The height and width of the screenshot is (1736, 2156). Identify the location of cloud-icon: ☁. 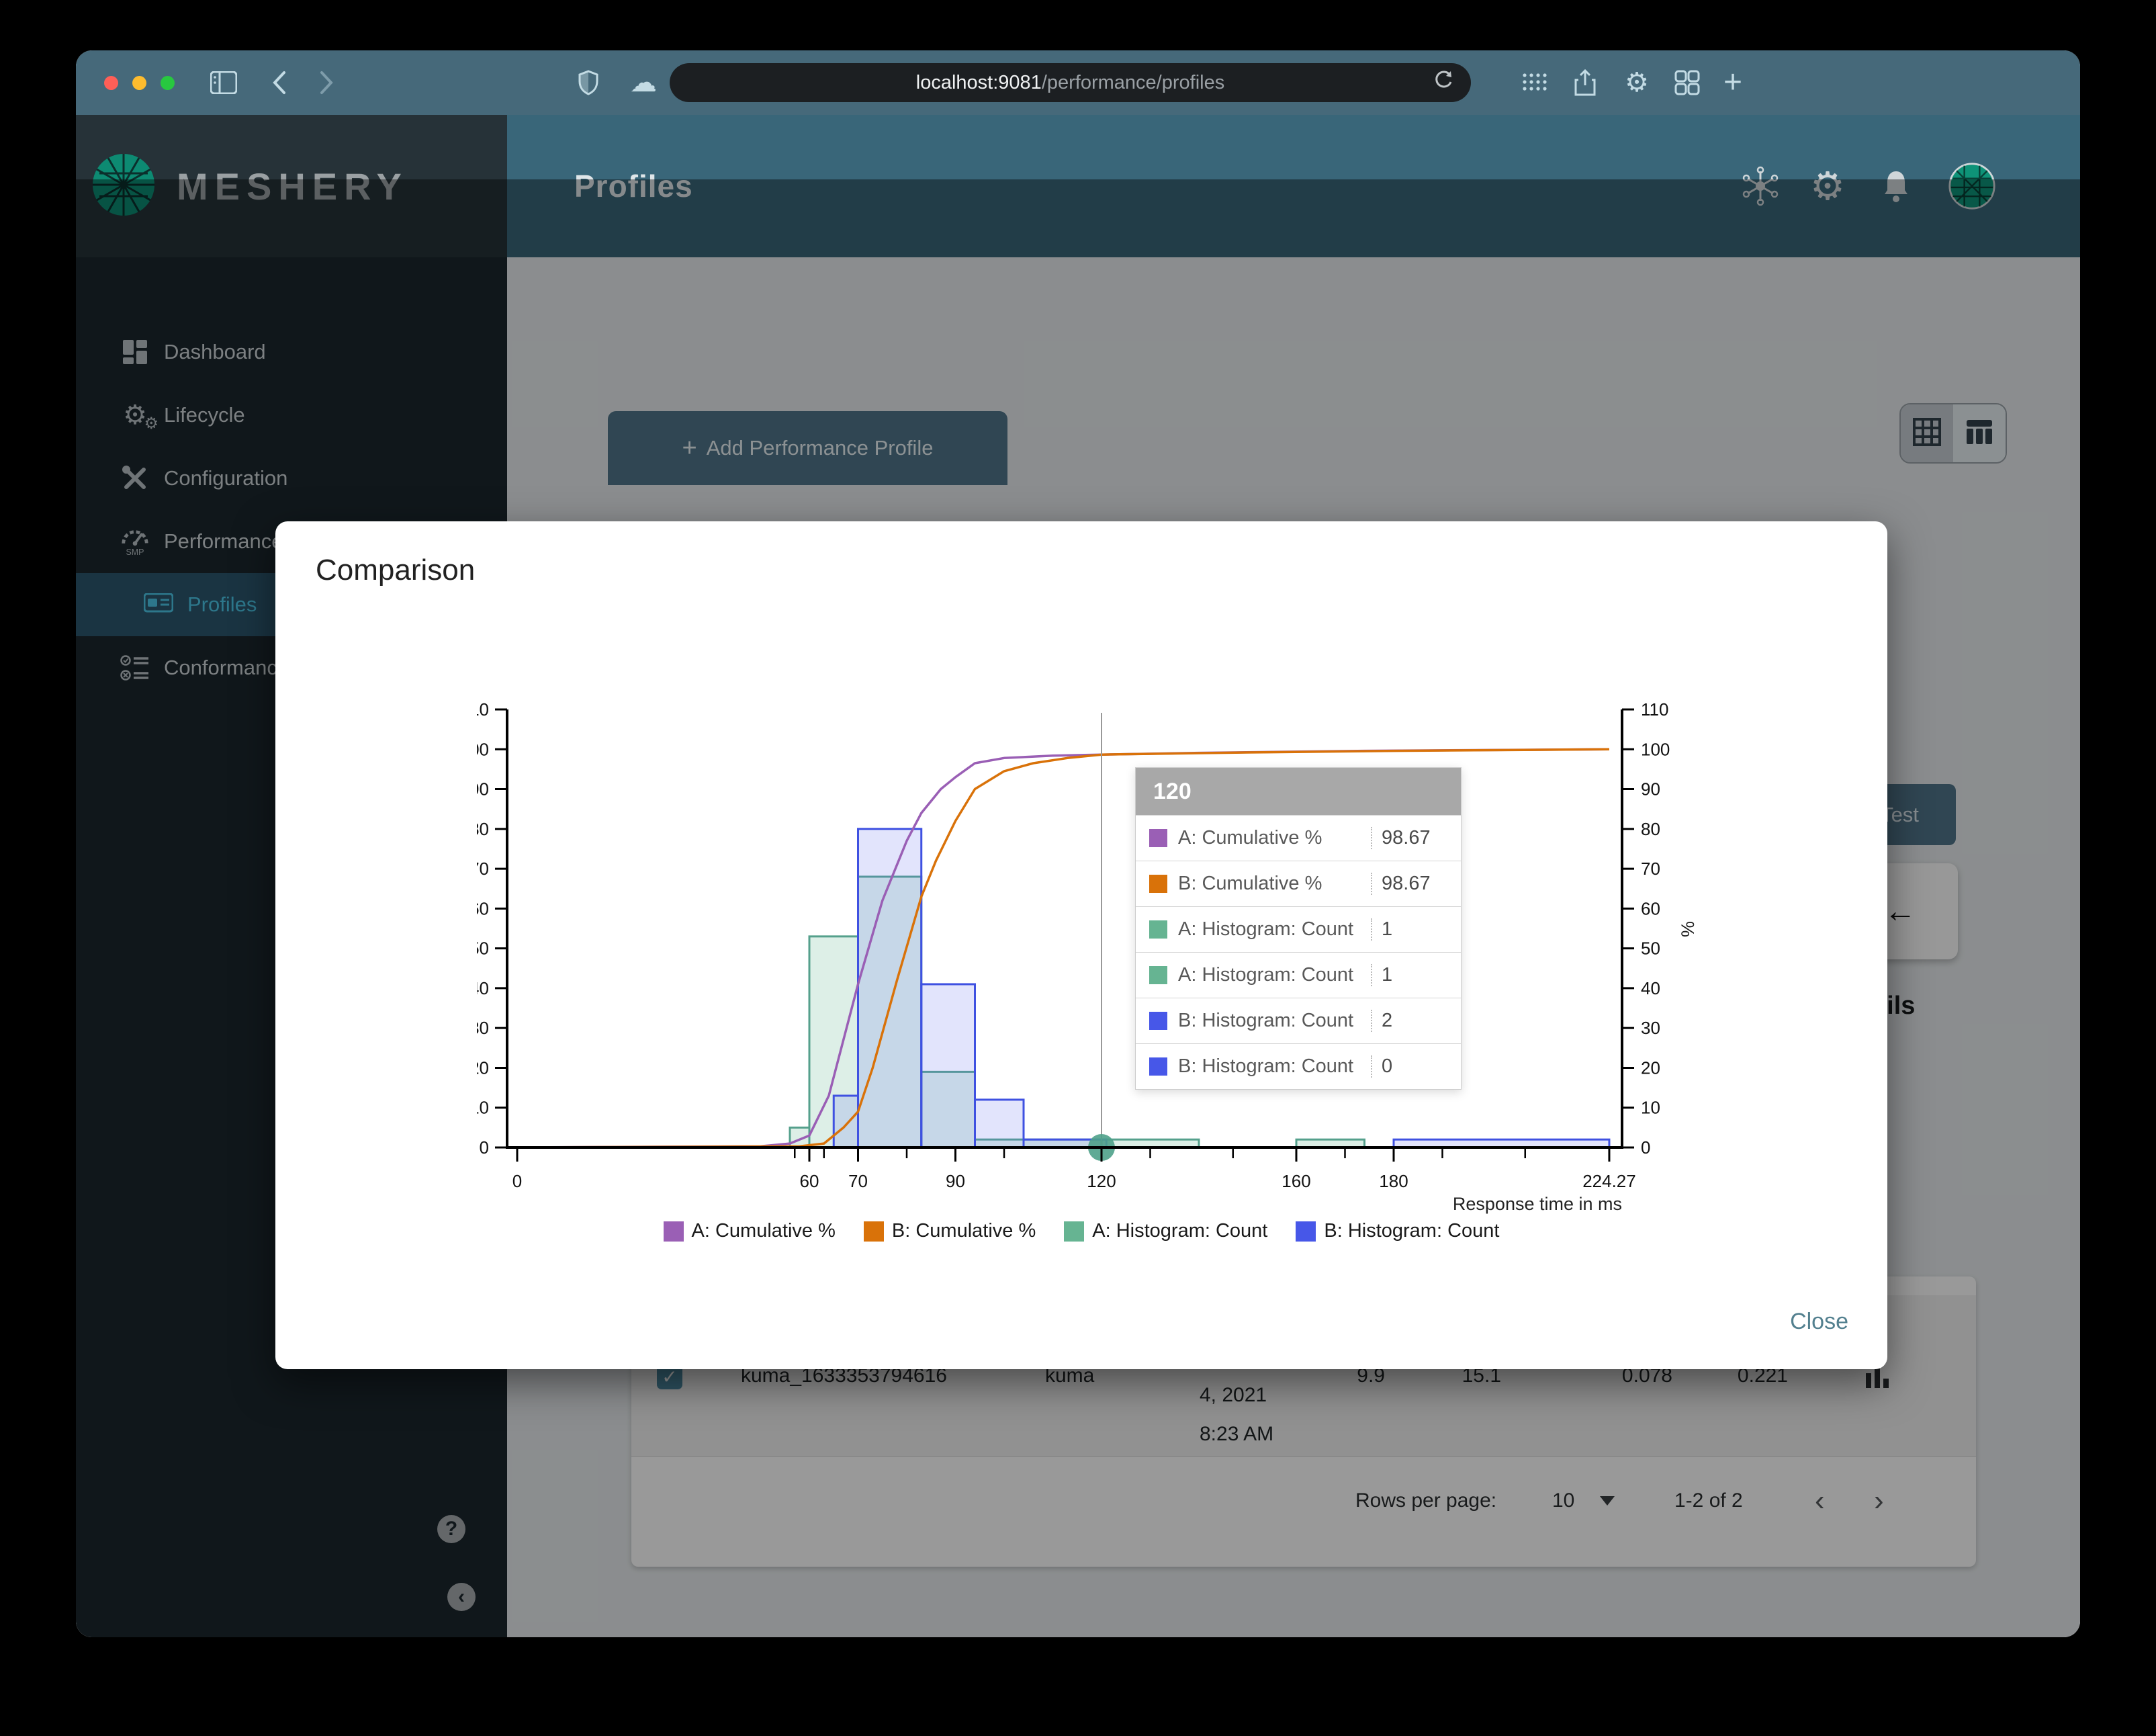
(643, 82).